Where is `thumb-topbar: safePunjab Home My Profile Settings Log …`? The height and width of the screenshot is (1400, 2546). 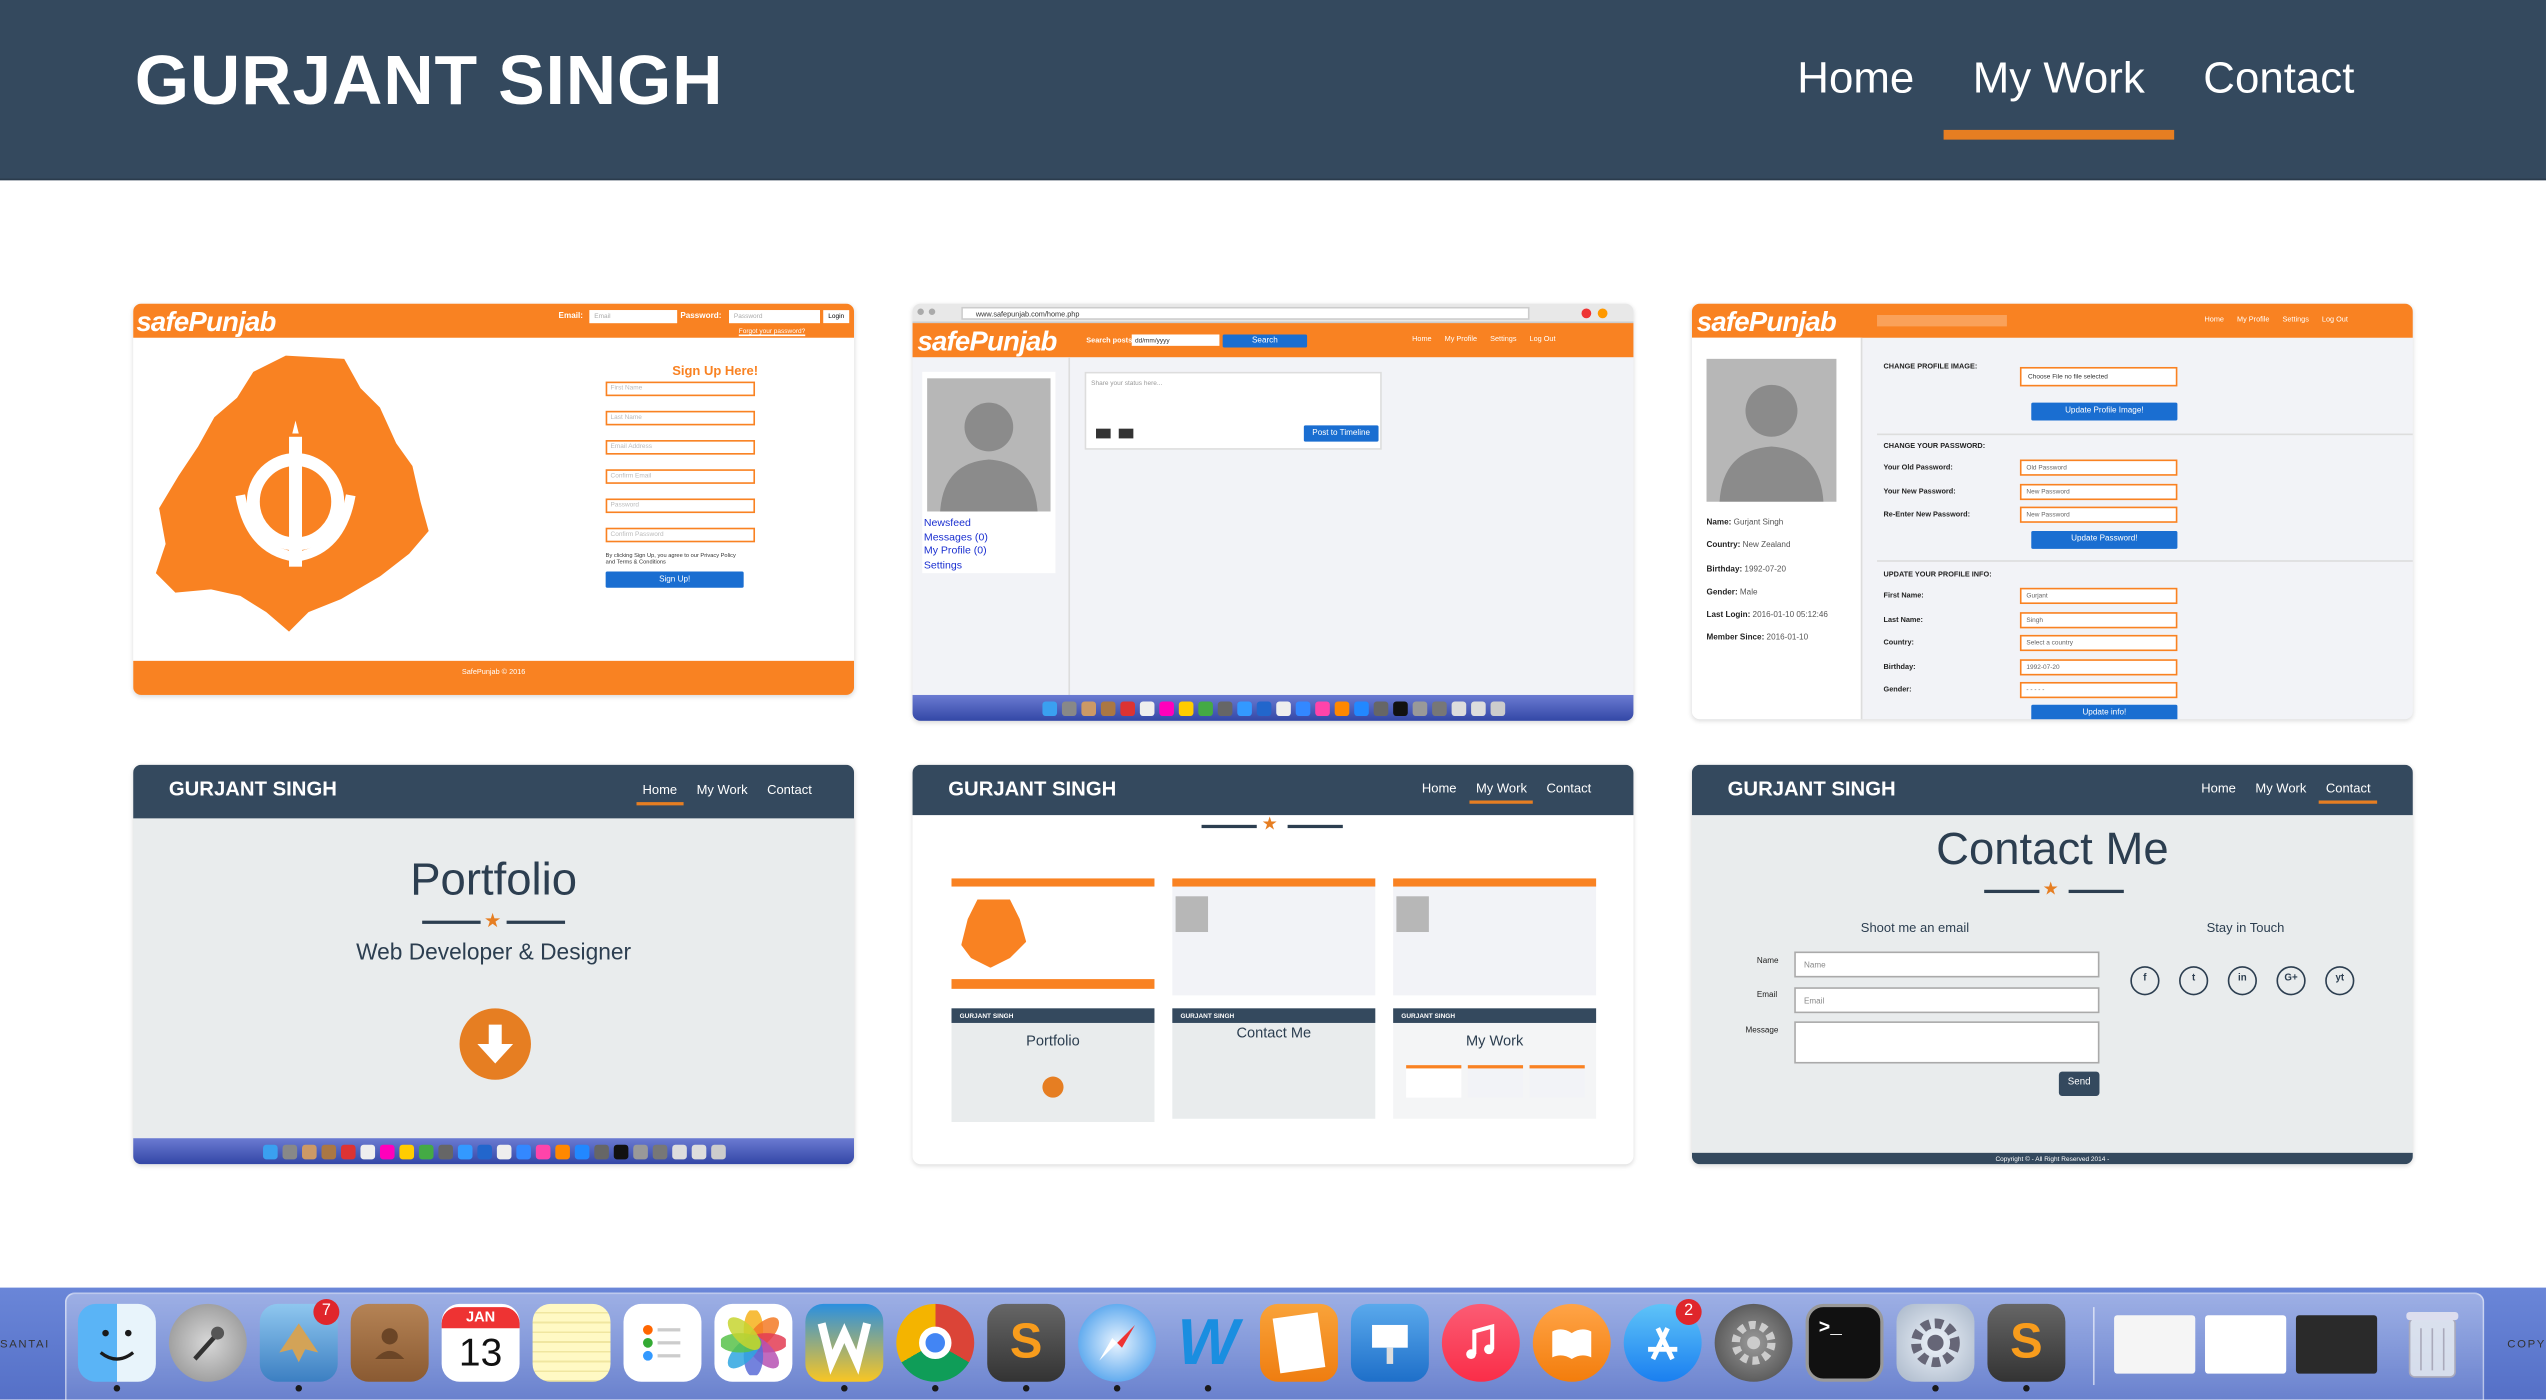
thumb-topbar: safePunjab Home My Profile Settings Log … is located at coordinates (2052, 320).